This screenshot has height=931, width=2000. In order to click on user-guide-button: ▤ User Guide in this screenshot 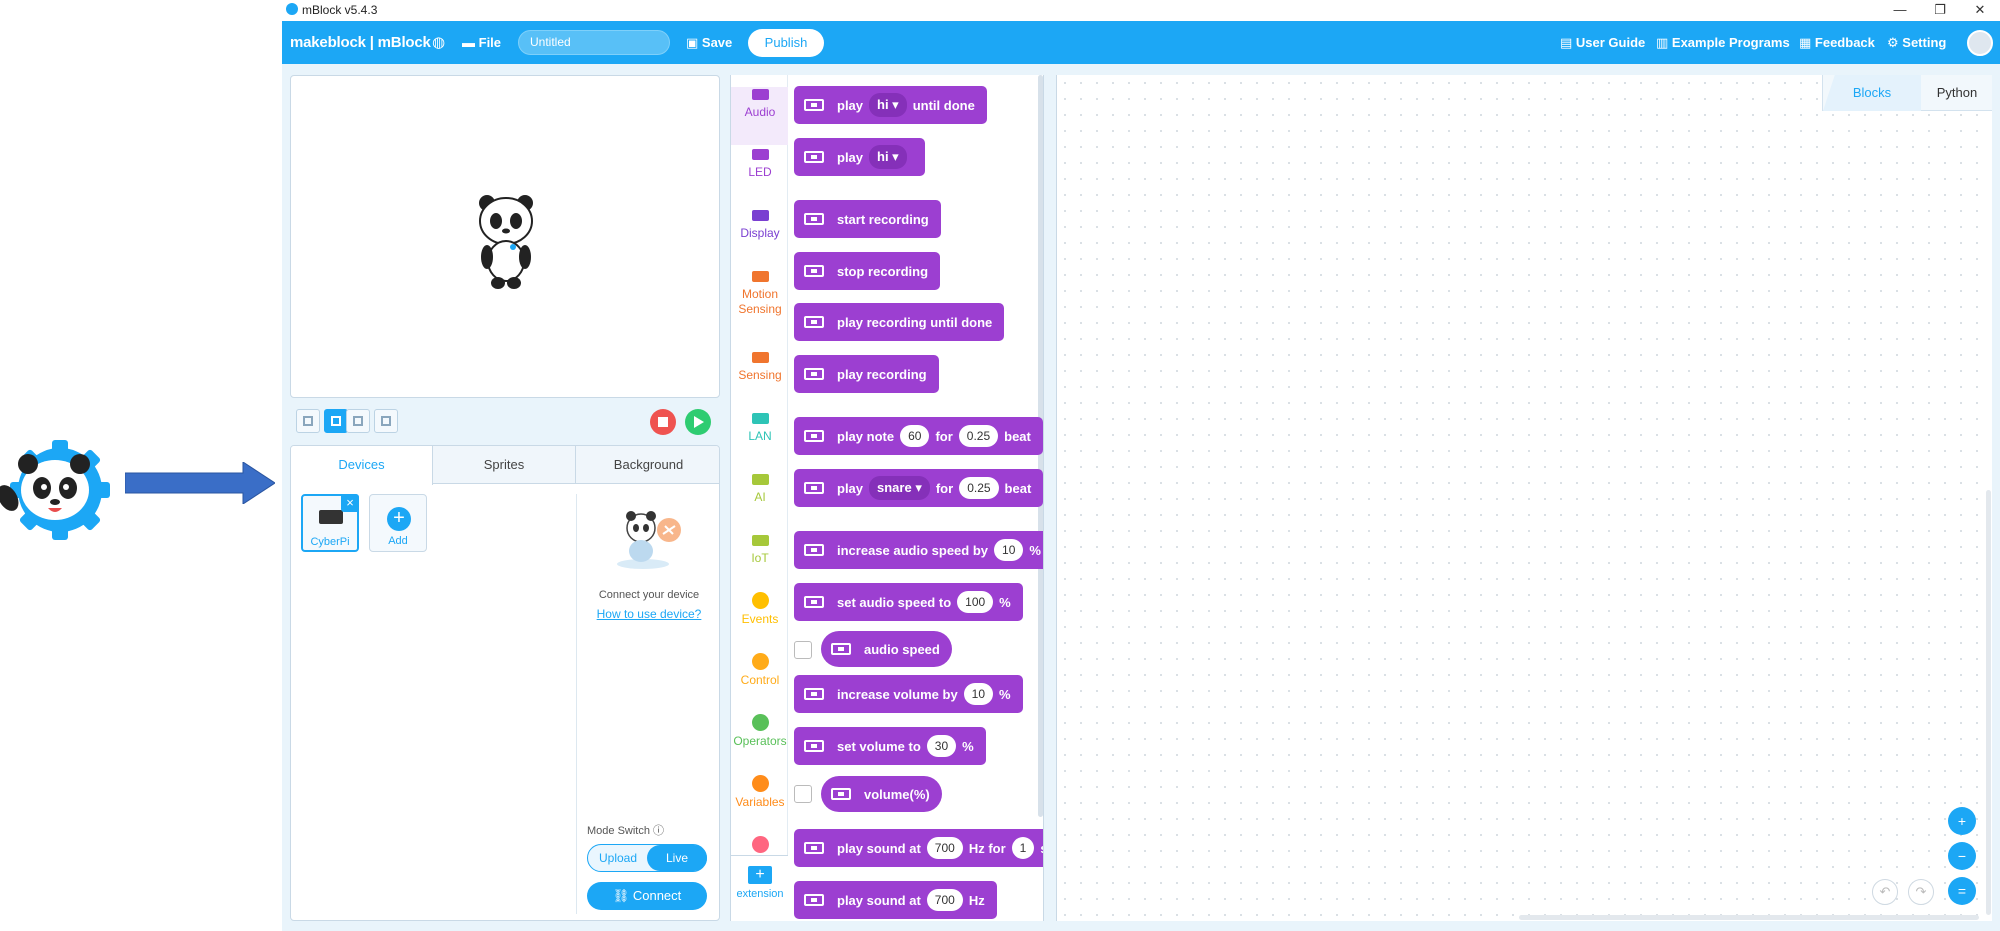, I will do `click(1602, 42)`.